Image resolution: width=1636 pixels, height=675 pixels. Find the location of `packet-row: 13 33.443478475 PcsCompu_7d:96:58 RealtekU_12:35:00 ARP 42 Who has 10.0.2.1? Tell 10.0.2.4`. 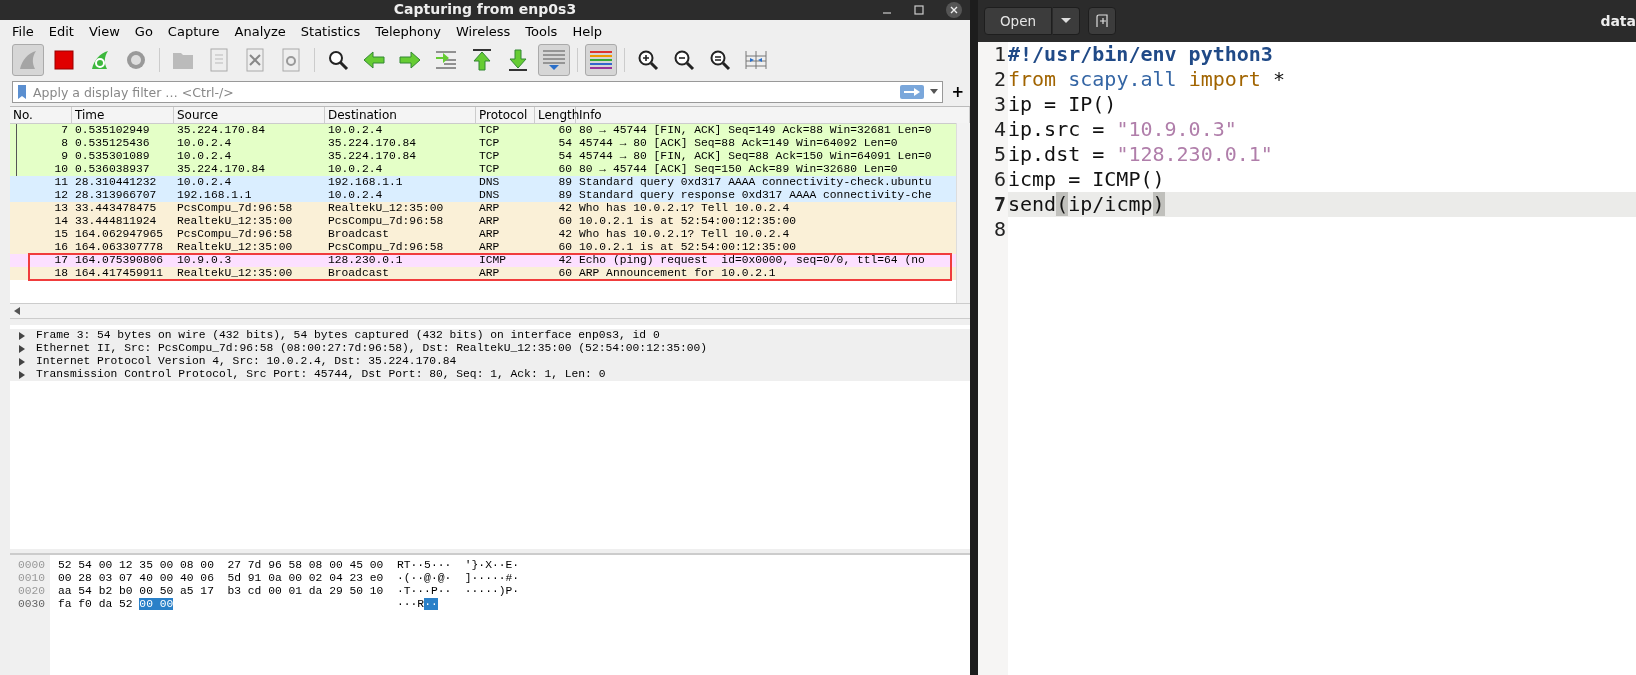

packet-row: 13 33.443478475 PcsCompu_7d:96:58 RealtekU_12:35:00 ARP 42 Who has 10.0.2.1? Tell 10.0.2.4 is located at coordinates (483, 208).